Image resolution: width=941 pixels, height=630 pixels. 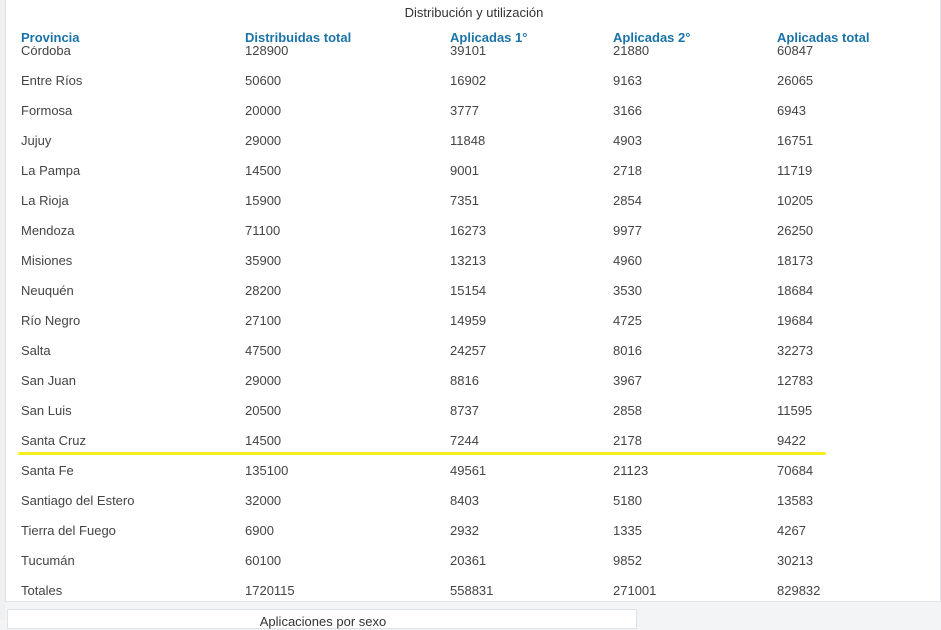 I want to click on cell-aplicadas-1: 558831, so click(x=472, y=590).